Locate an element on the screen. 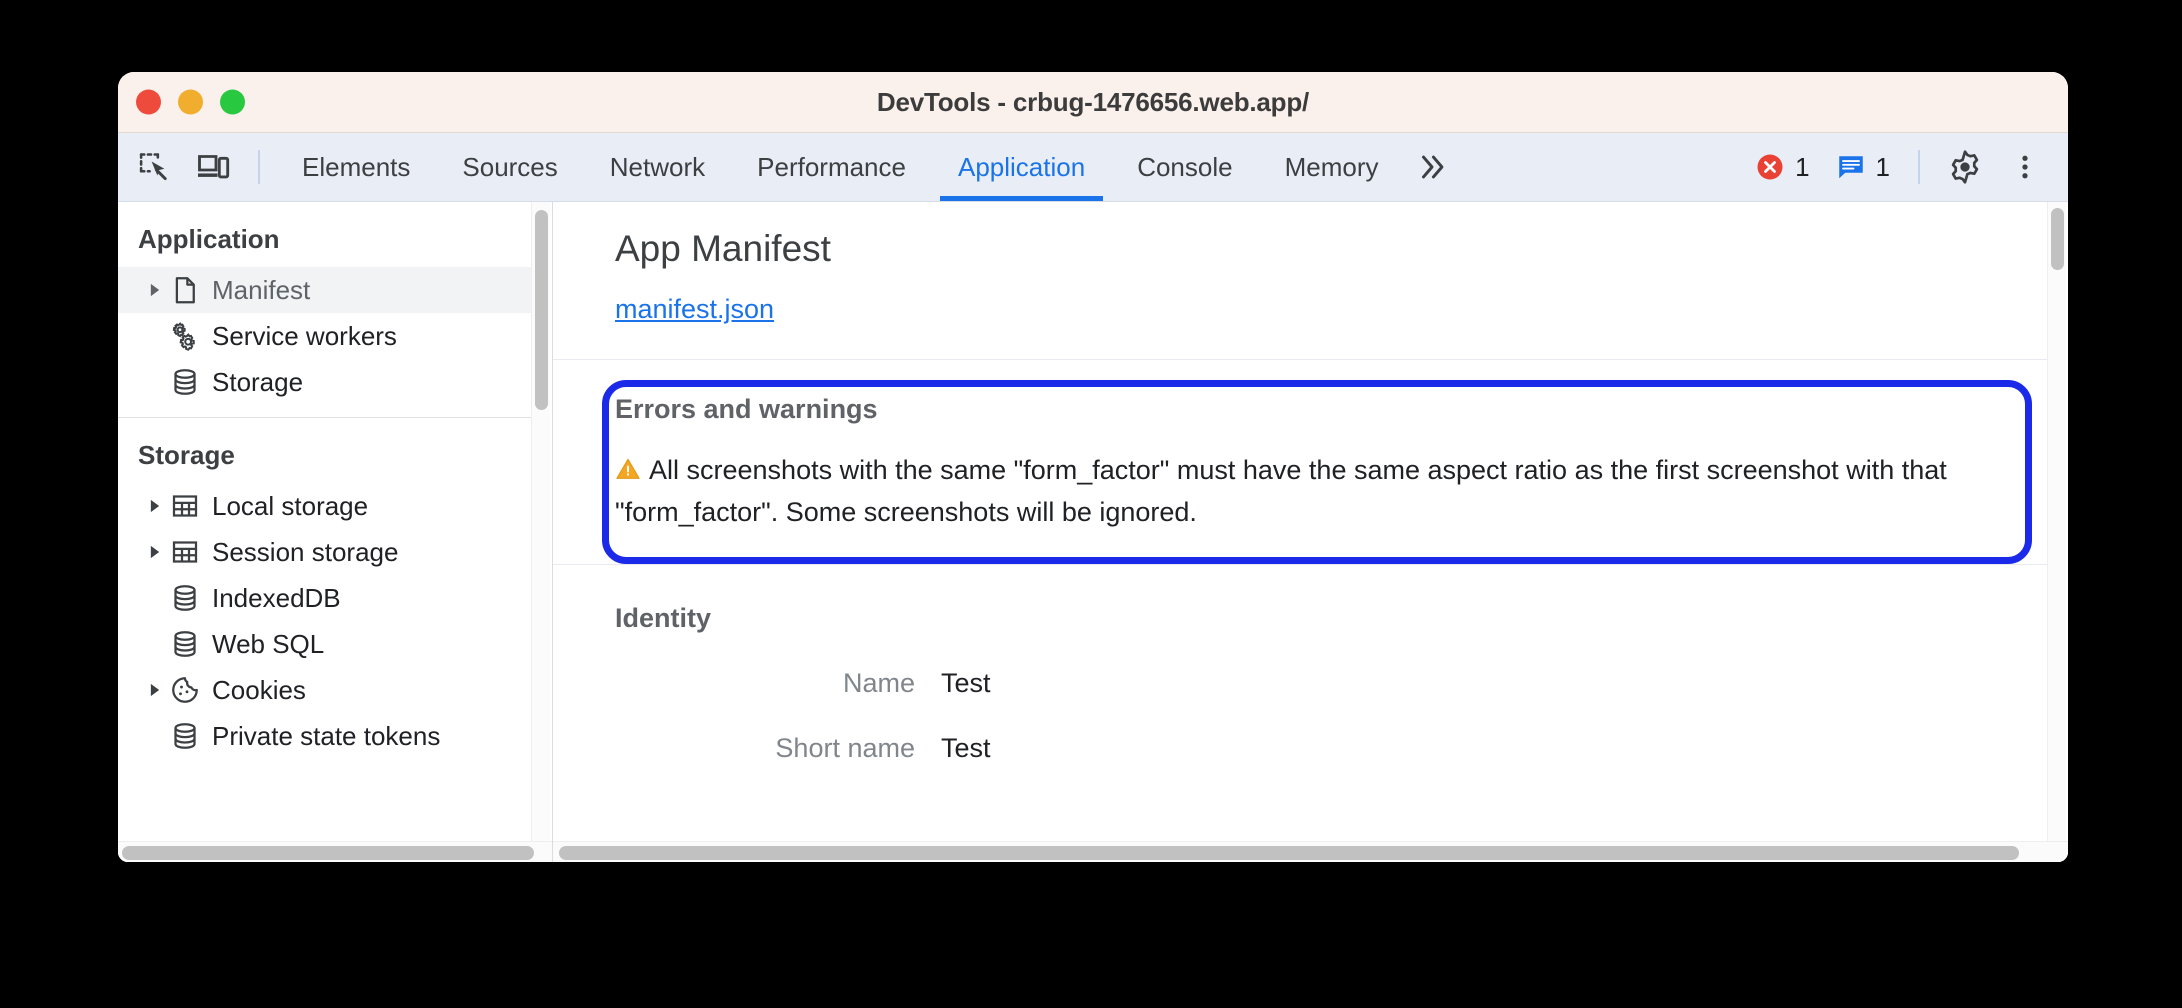 This screenshot has width=2182, height=1008. identity-section-title: Identity is located at coordinates (663, 618).